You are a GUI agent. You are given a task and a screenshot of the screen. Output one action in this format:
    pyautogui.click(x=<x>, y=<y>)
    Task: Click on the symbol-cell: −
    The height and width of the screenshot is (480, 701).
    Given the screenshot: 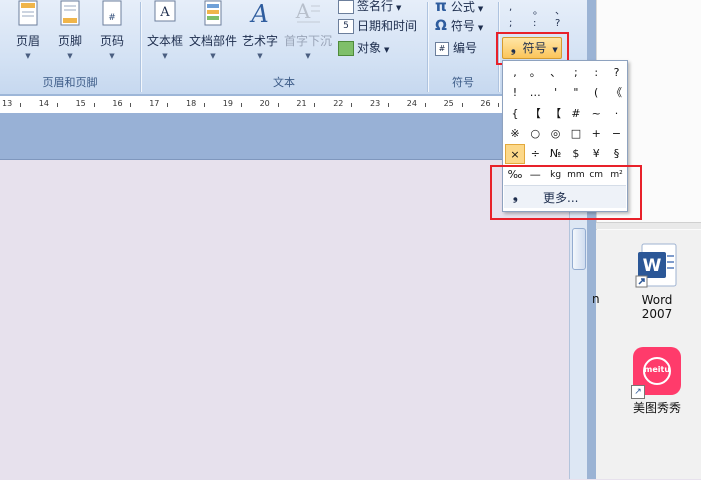 What is the action you would take?
    pyautogui.click(x=617, y=134)
    